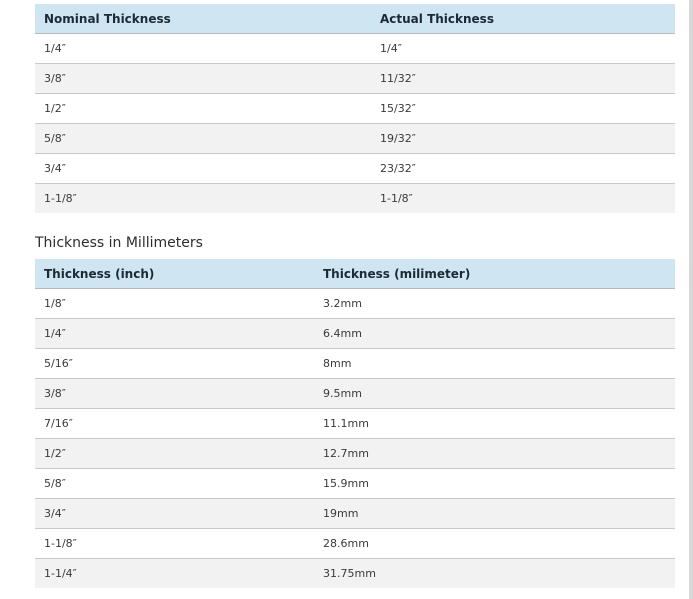  I want to click on inch-cell: 1/2″, so click(174, 453).